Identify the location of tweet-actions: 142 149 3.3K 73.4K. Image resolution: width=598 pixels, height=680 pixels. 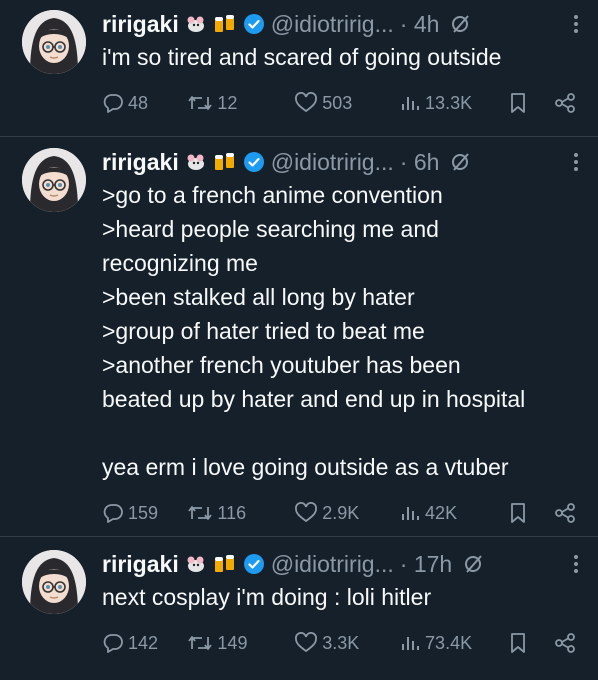
(341, 643).